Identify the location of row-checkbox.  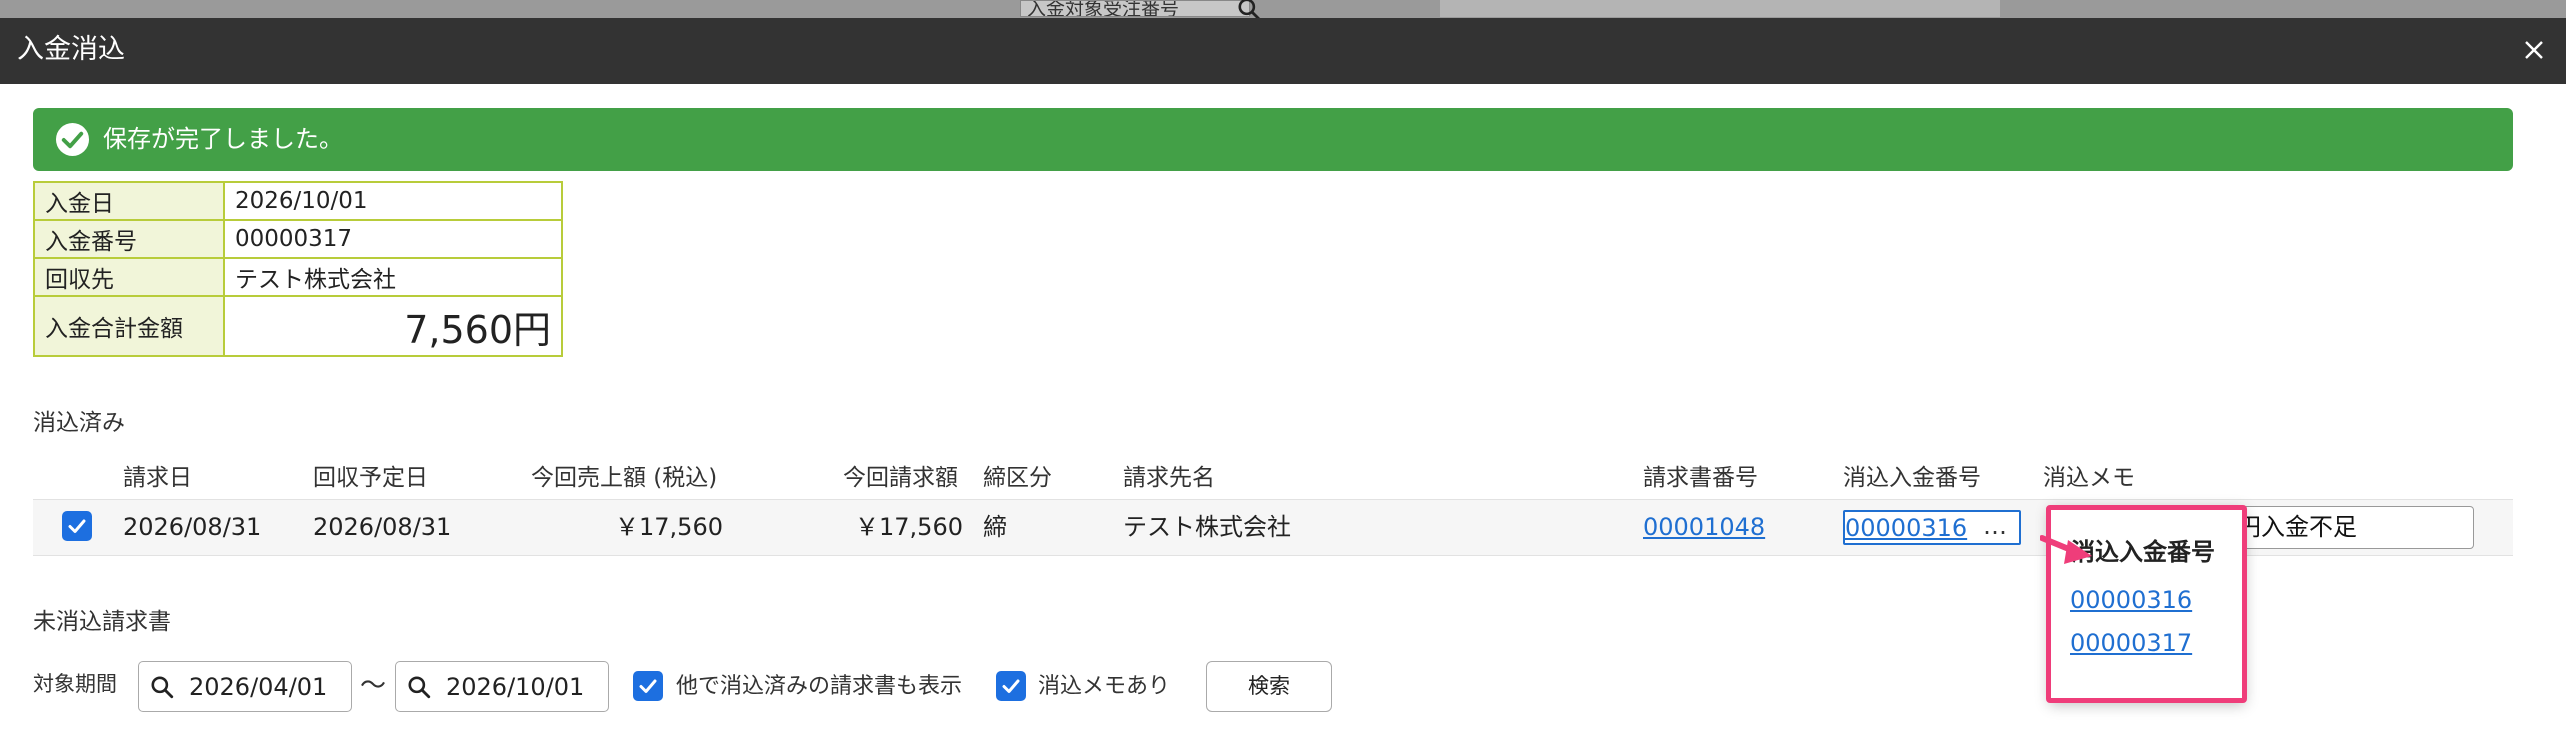
(77, 526).